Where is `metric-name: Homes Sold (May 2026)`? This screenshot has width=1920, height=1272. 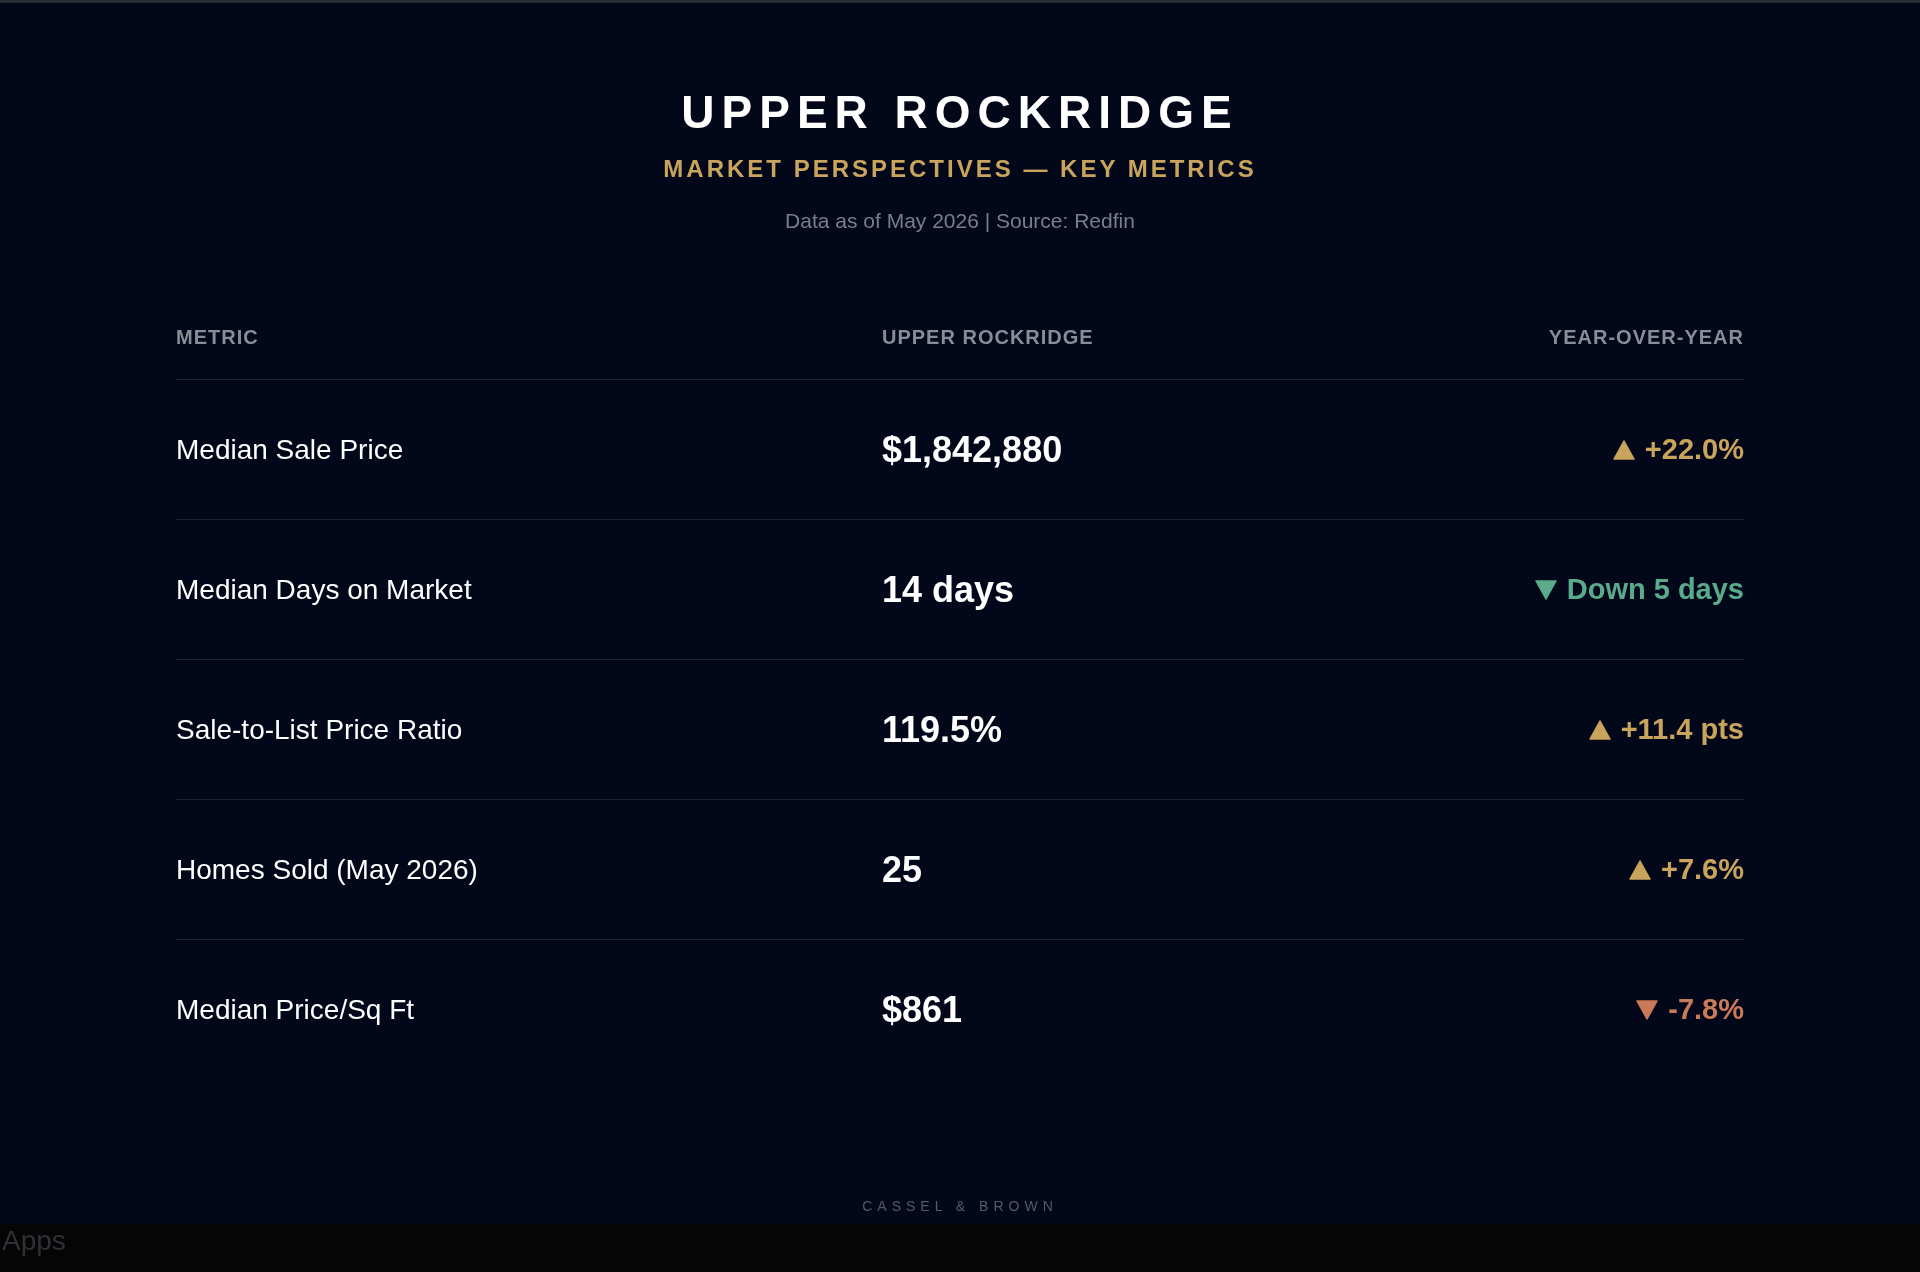
metric-name: Homes Sold (May 2026) is located at coordinates (327, 869).